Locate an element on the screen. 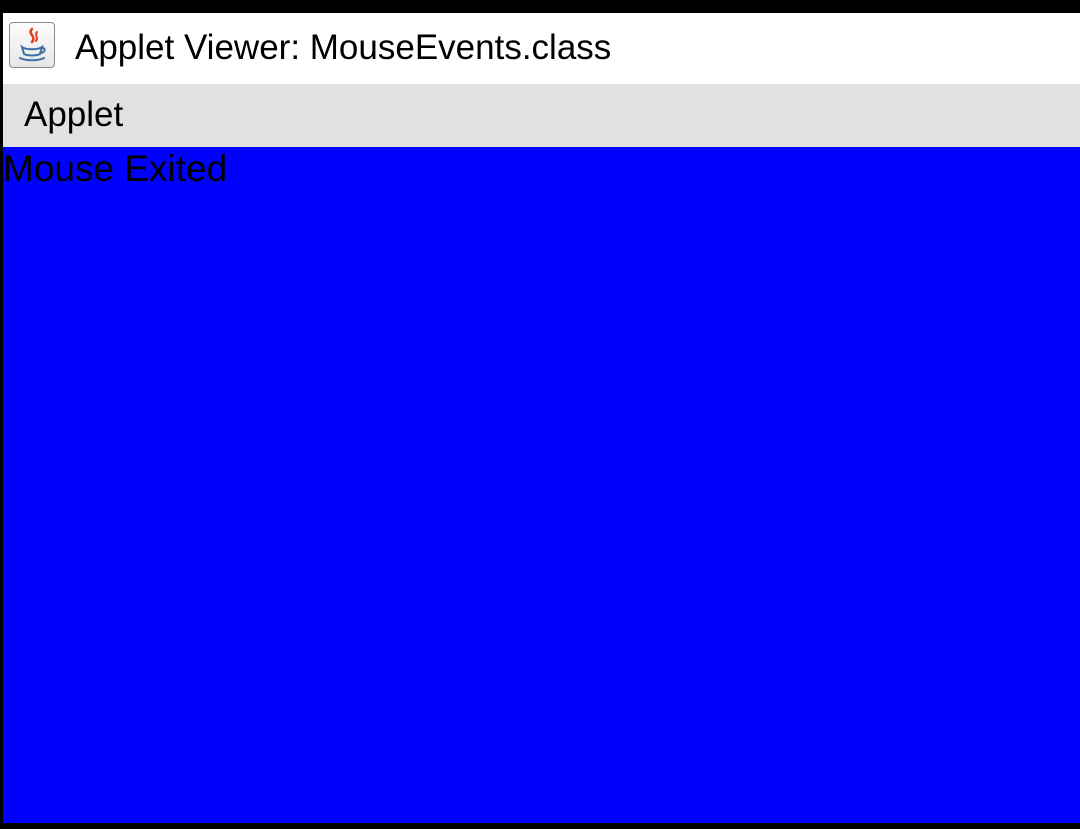 The height and width of the screenshot is (829, 1080). title-bar: Applet Viewer: MouseEvents.class is located at coordinates (541, 48).